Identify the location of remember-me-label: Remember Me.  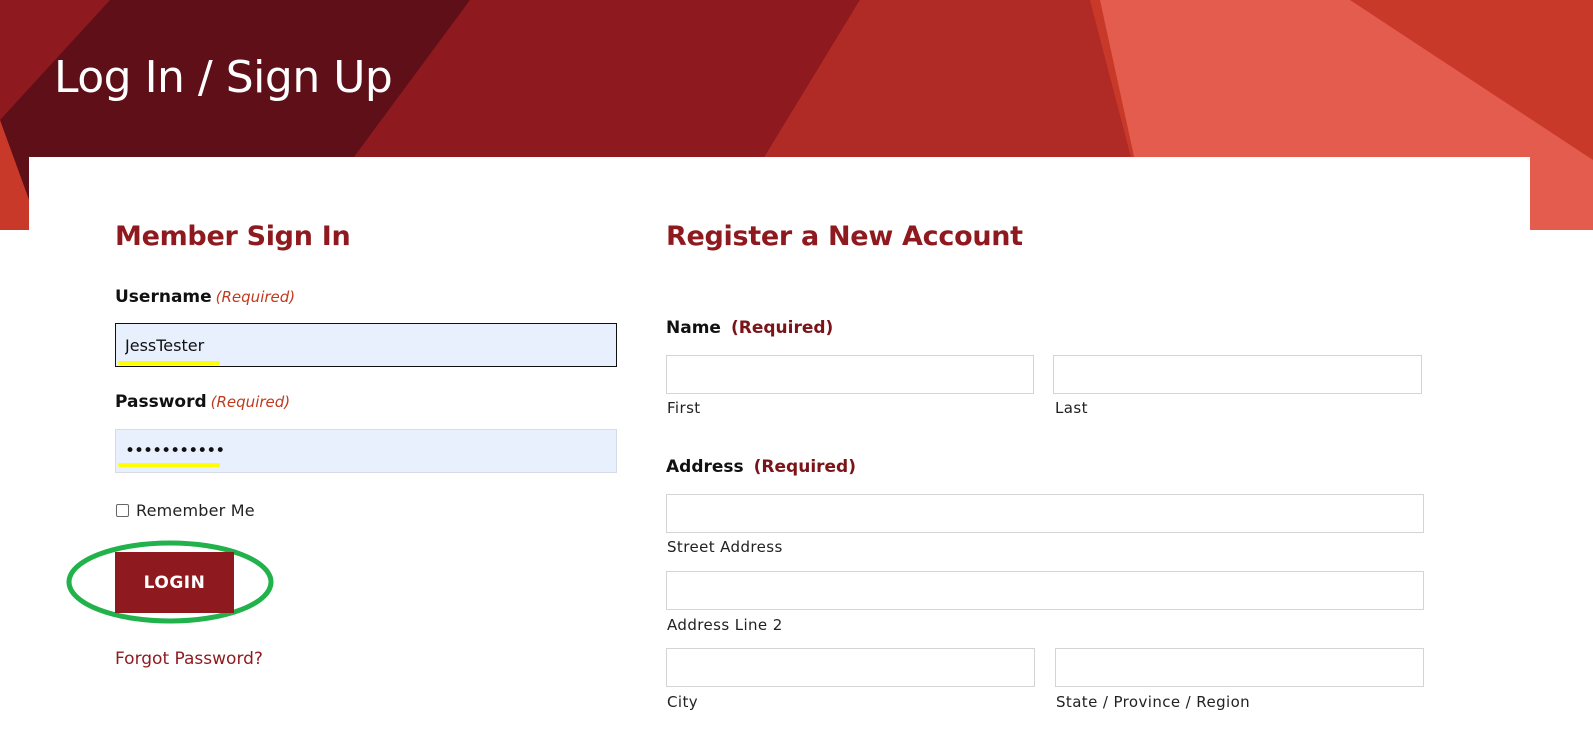
(195, 510).